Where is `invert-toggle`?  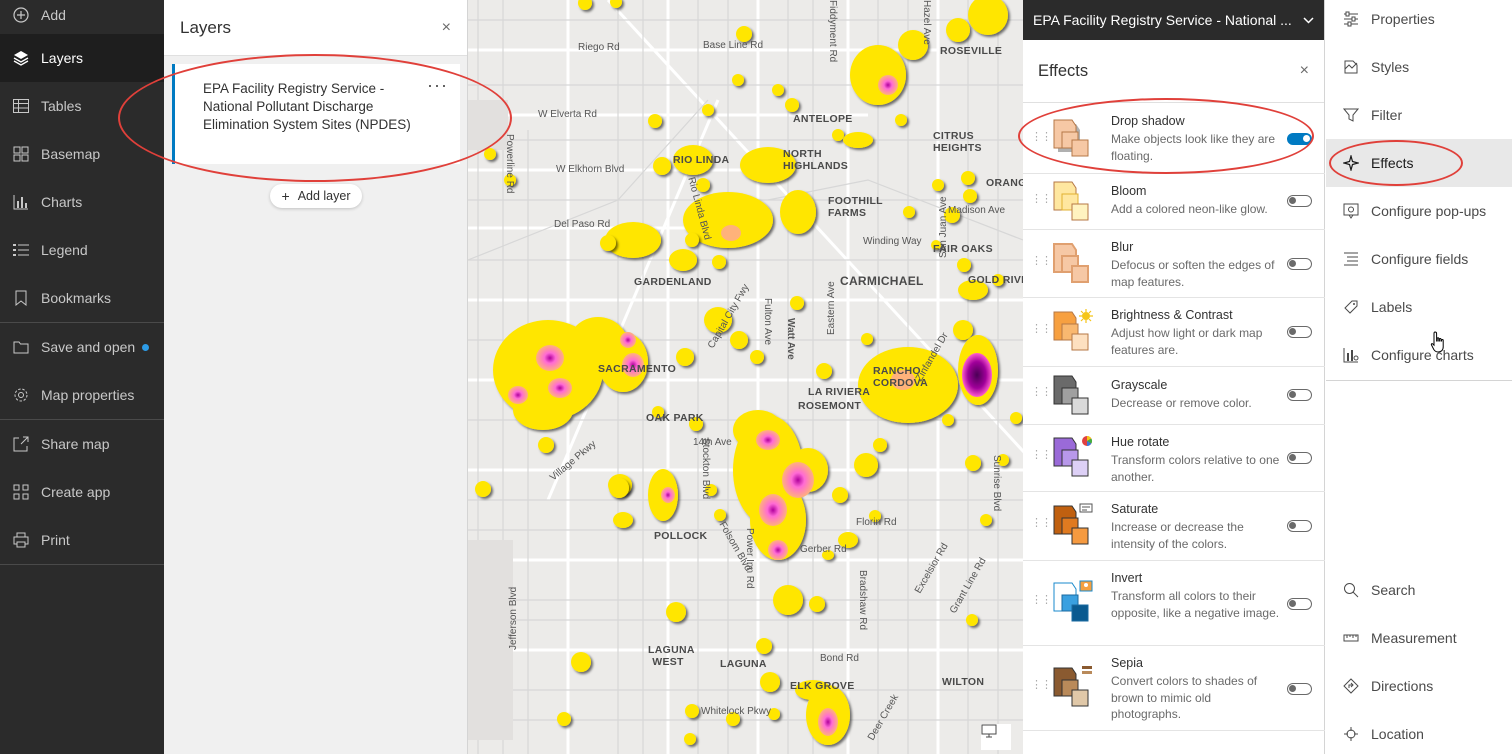 invert-toggle is located at coordinates (1299, 604).